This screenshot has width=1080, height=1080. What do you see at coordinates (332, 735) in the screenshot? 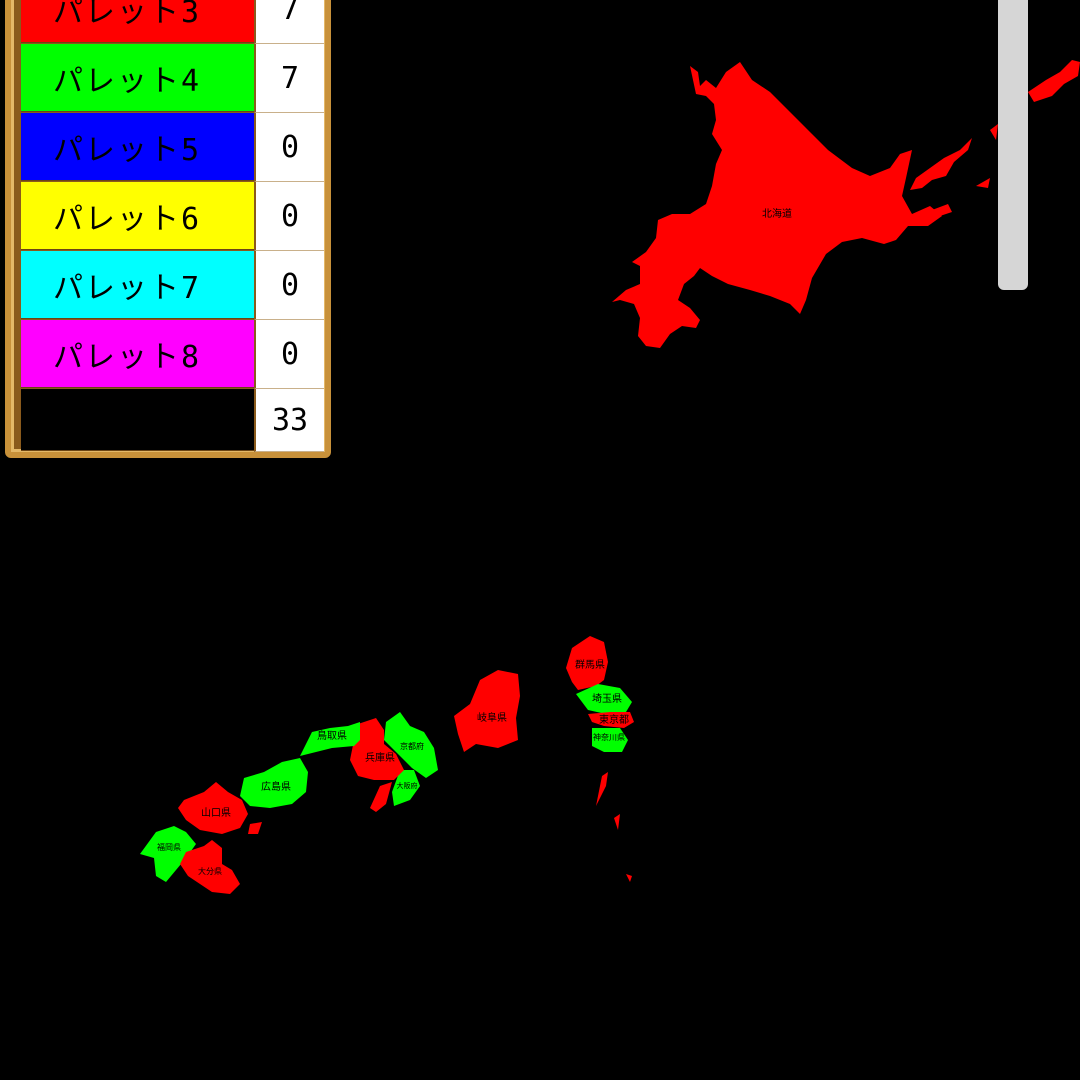
I see `pref-label: 鳥取県` at bounding box center [332, 735].